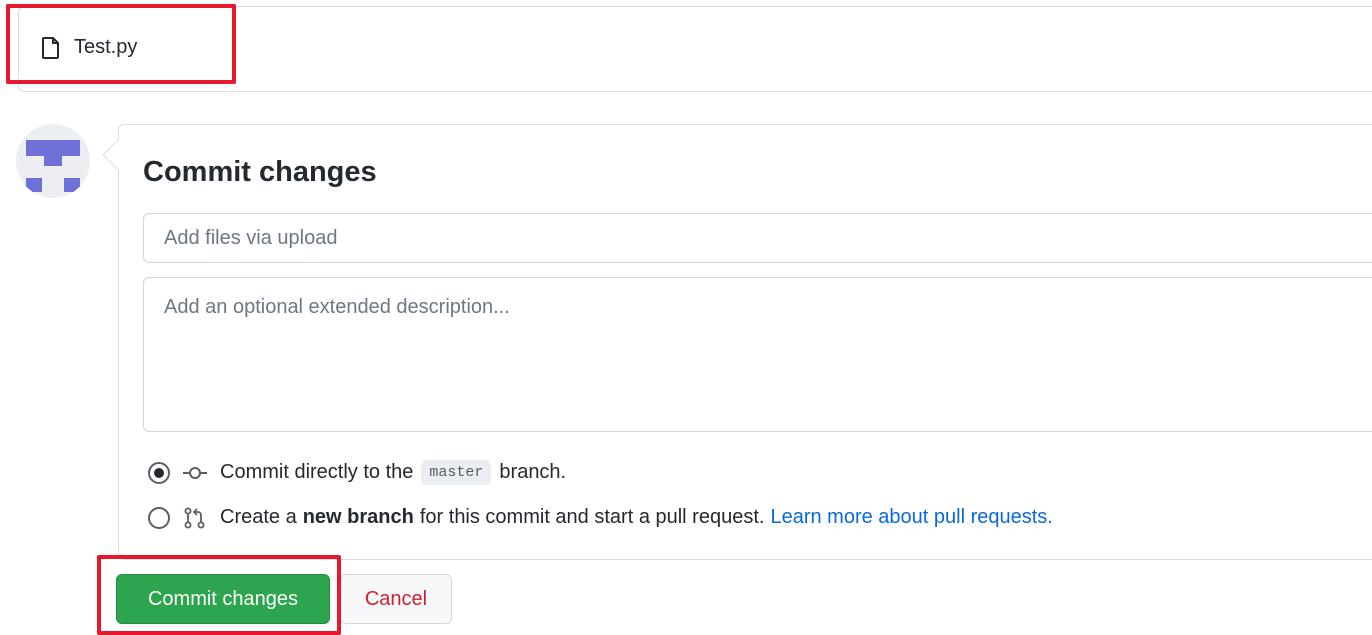 Image resolution: width=1372 pixels, height=635 pixels. Describe the element at coordinates (194, 517) in the screenshot. I see `git-pull-request-icon` at that location.